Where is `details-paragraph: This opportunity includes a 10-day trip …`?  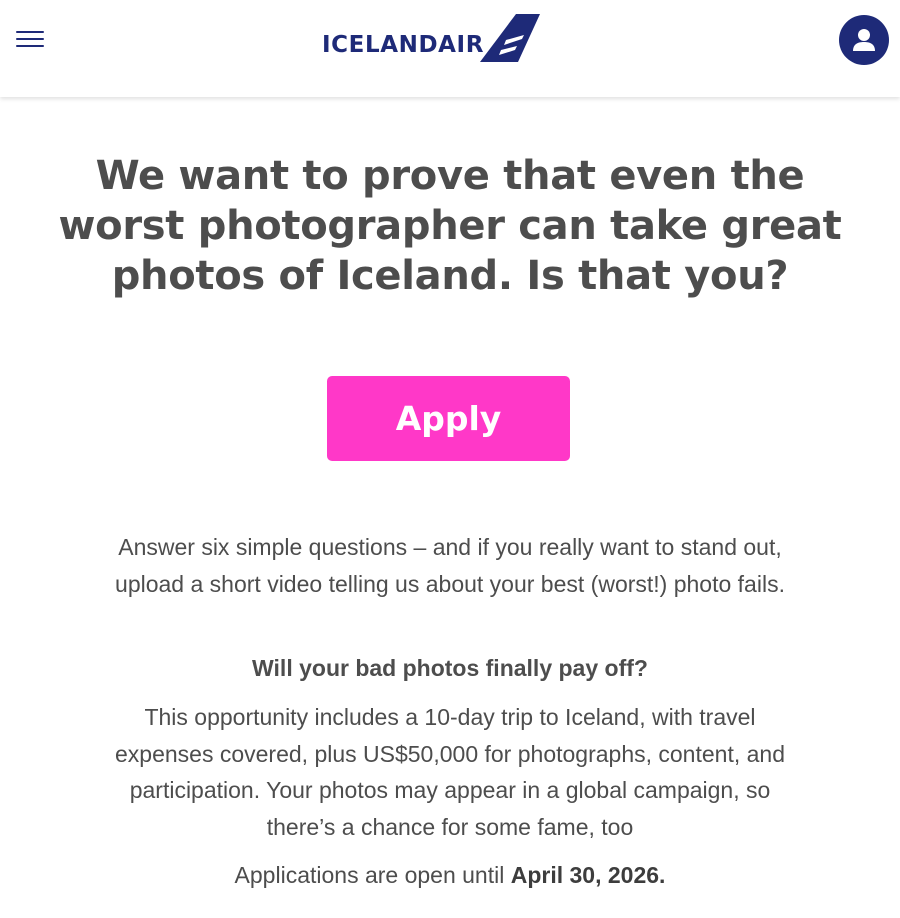 details-paragraph: This opportunity includes a 10-day trip … is located at coordinates (449, 772).